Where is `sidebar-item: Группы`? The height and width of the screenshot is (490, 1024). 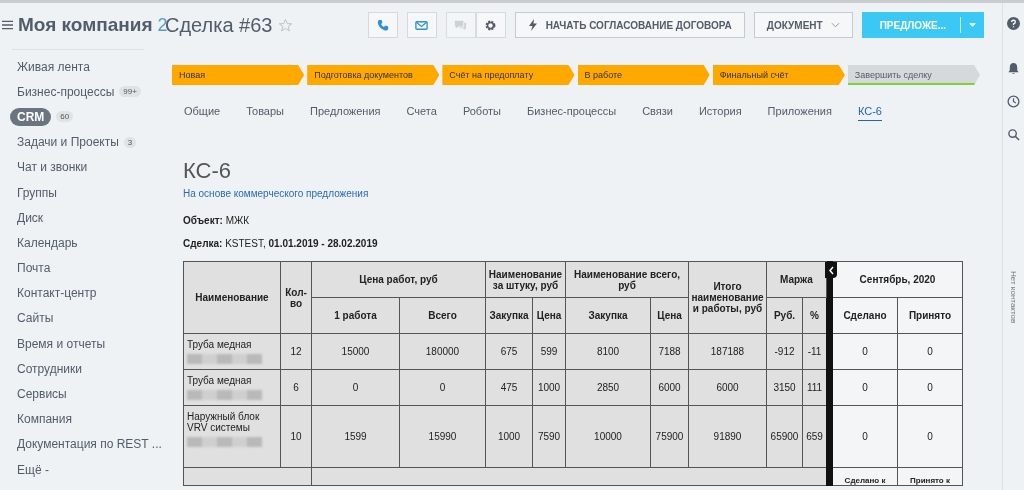 sidebar-item: Группы is located at coordinates (37, 192).